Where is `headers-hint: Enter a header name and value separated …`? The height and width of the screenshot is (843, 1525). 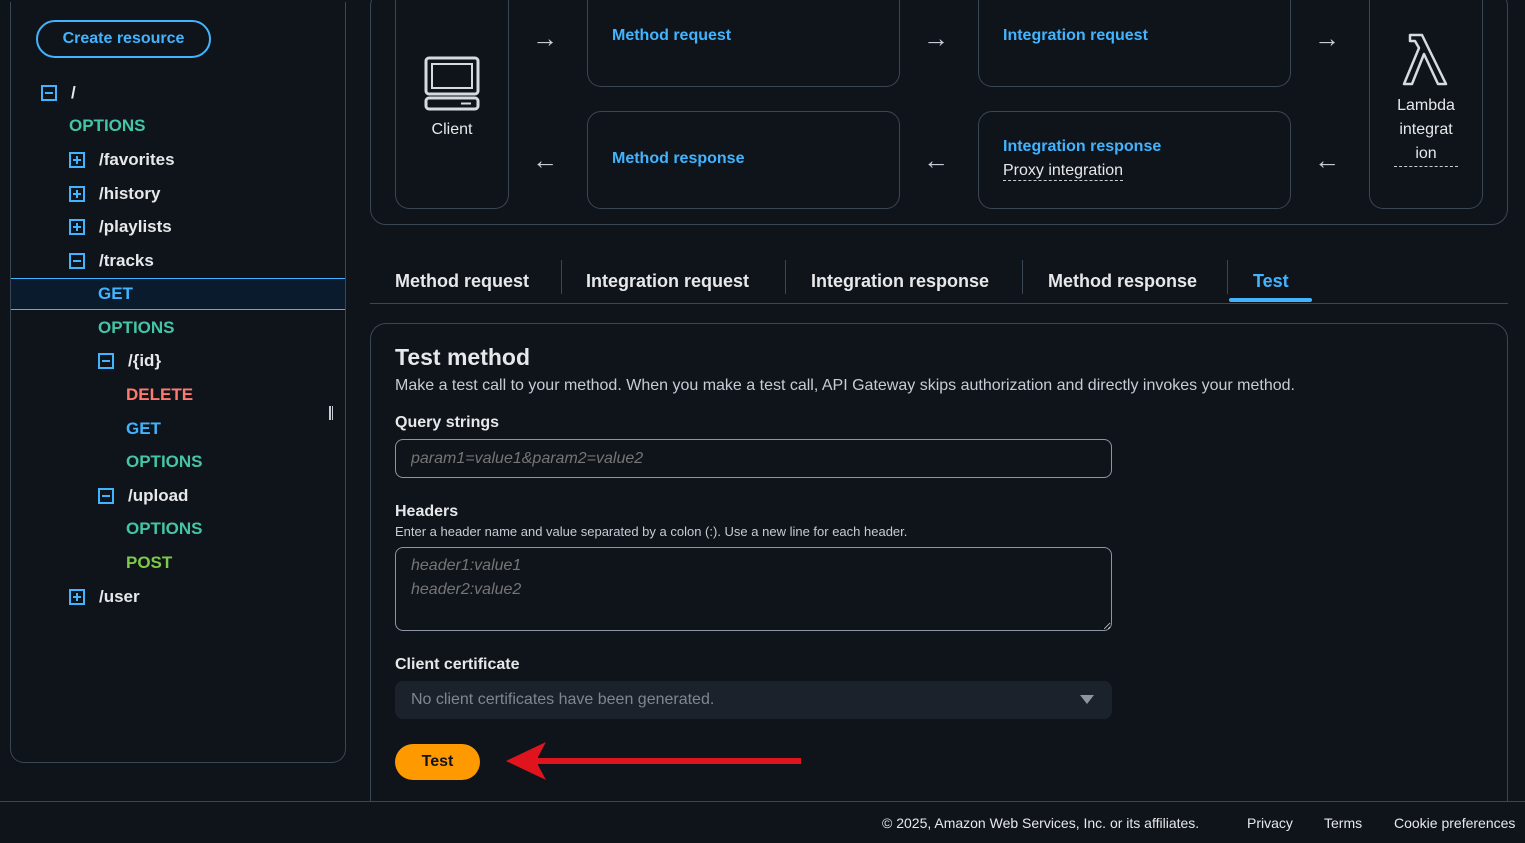 headers-hint: Enter a header name and value separated … is located at coordinates (651, 531).